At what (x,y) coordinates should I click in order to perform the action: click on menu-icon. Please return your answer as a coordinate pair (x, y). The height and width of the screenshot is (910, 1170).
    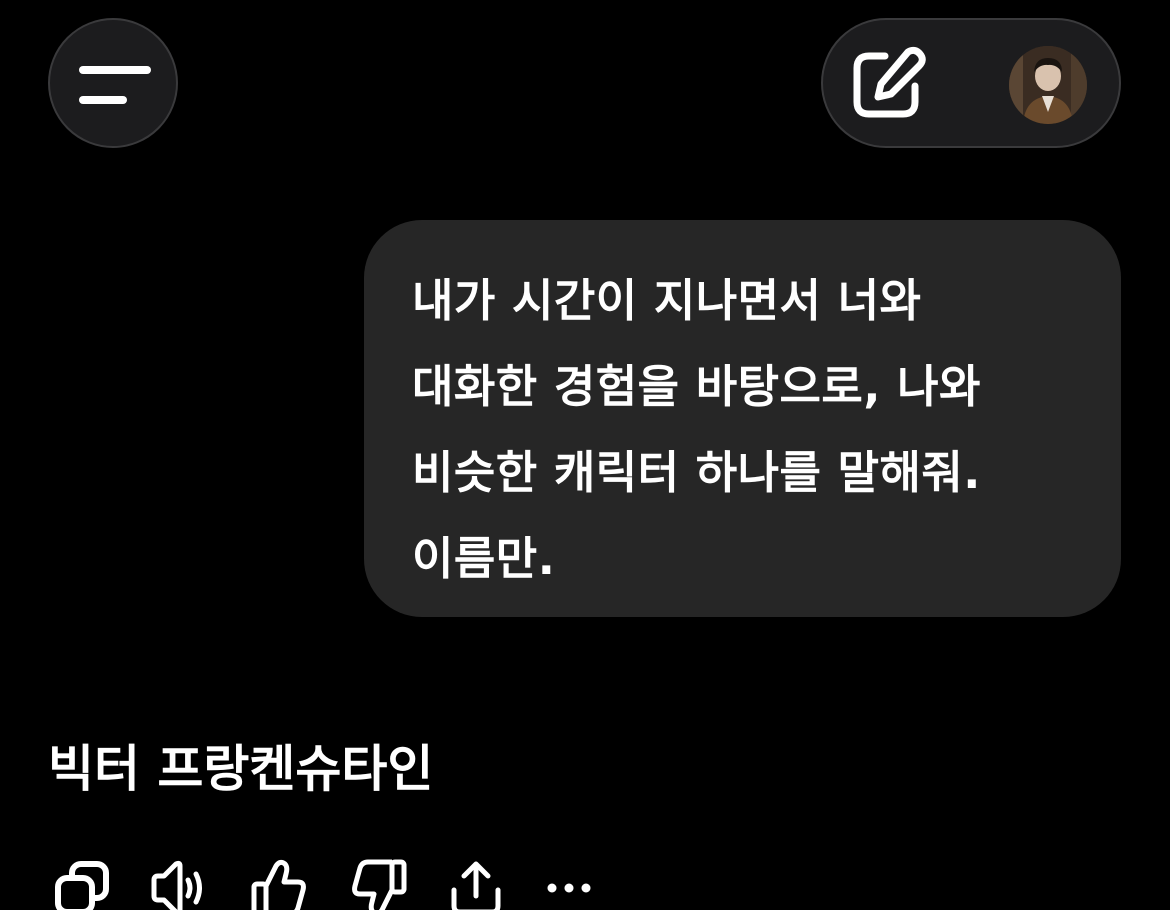
    Looking at the image, I should click on (115, 85).